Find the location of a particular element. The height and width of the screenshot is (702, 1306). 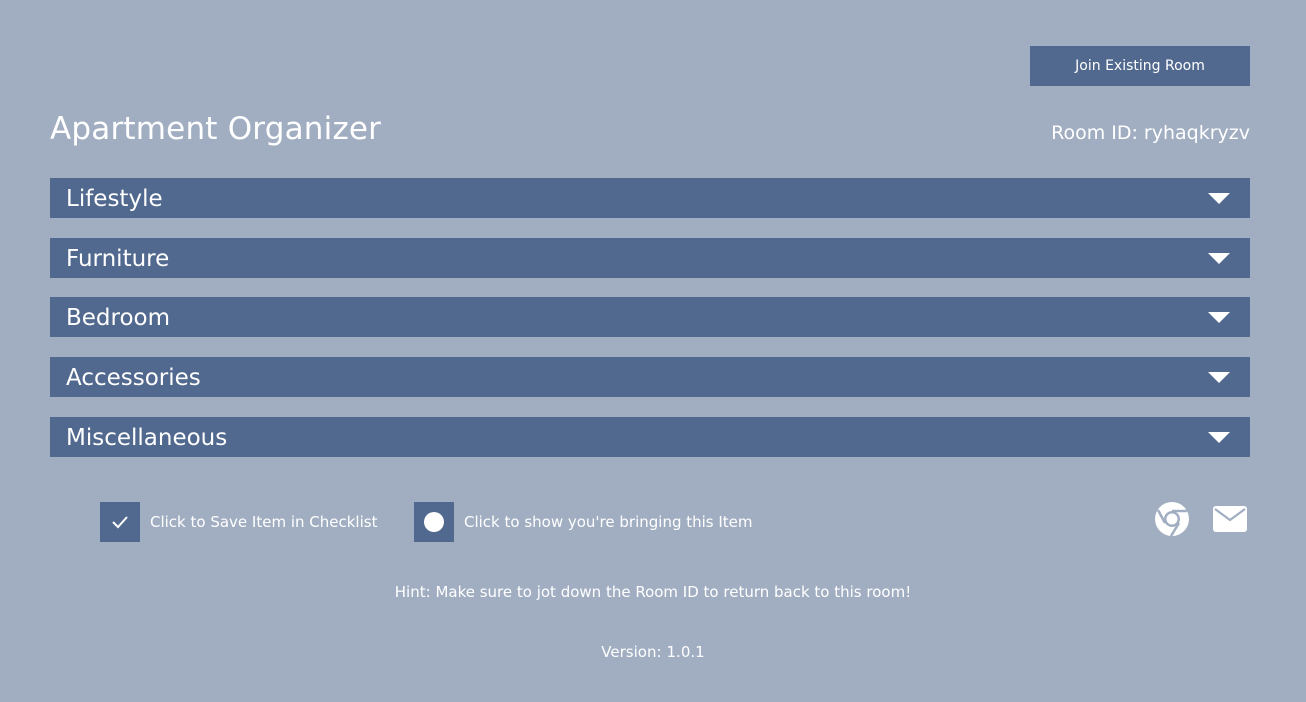

category-miscellaneous: Miscellaneous is located at coordinates (650, 437).